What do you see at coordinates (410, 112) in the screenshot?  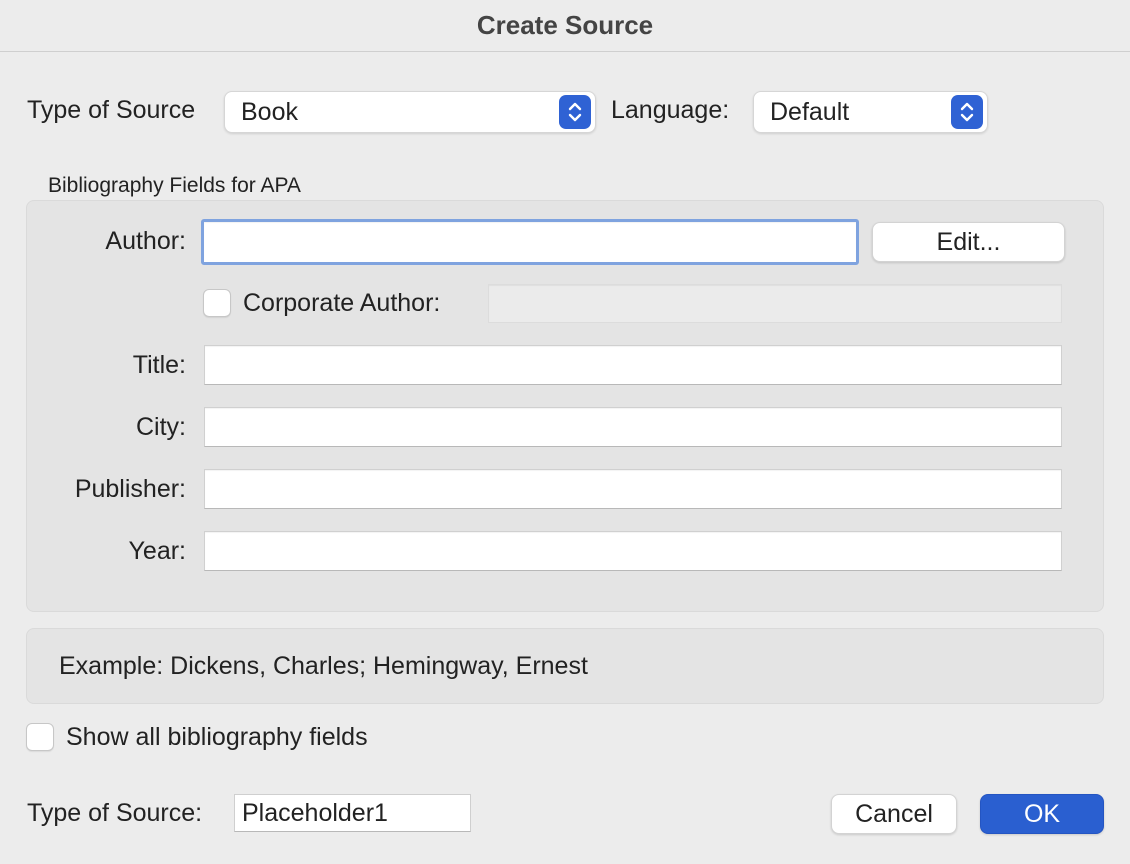 I see `type-of-source-select: Book` at bounding box center [410, 112].